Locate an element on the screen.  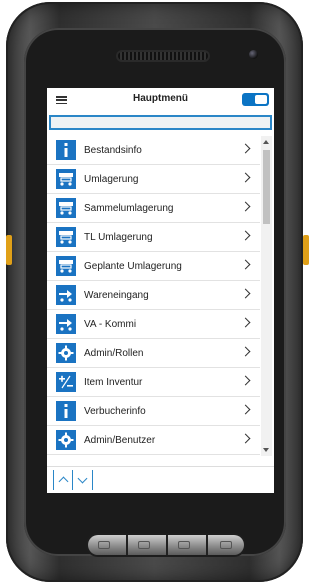
plus-minus-icon is located at coordinates (66, 382).